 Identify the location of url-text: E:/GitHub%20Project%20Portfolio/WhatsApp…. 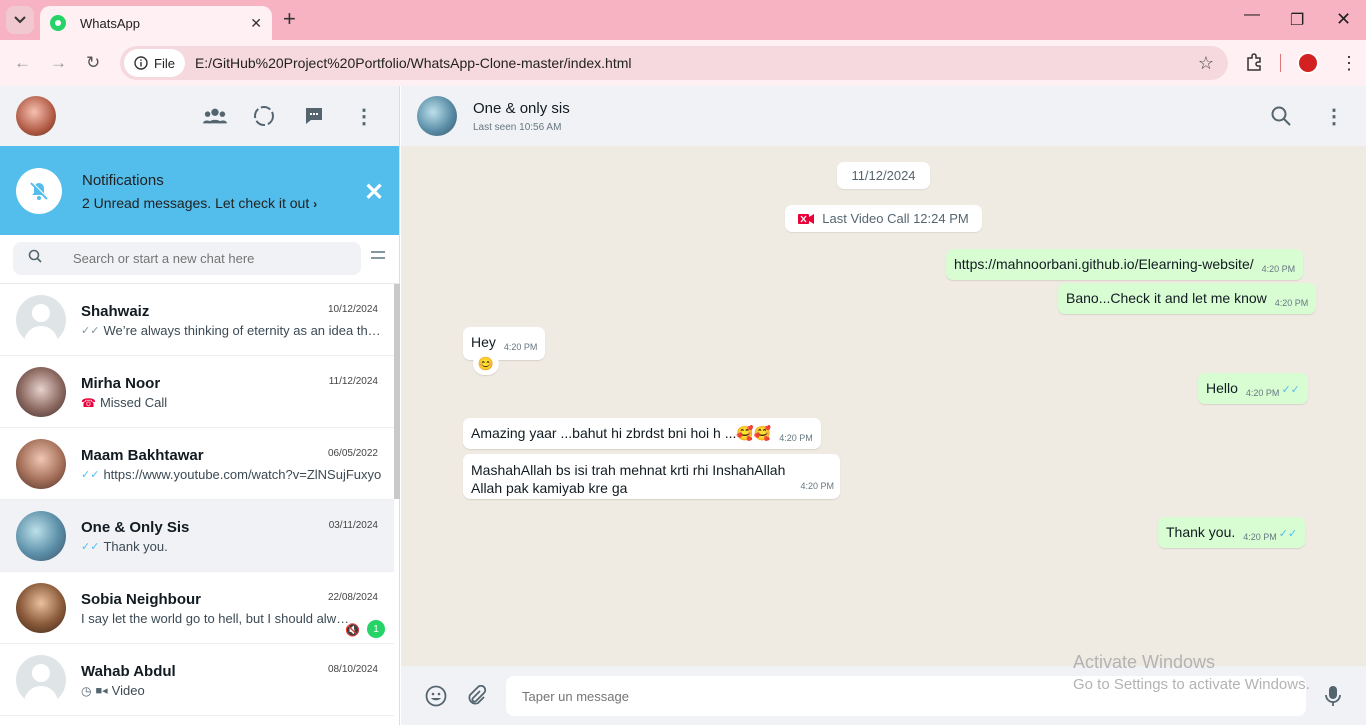
(413, 63).